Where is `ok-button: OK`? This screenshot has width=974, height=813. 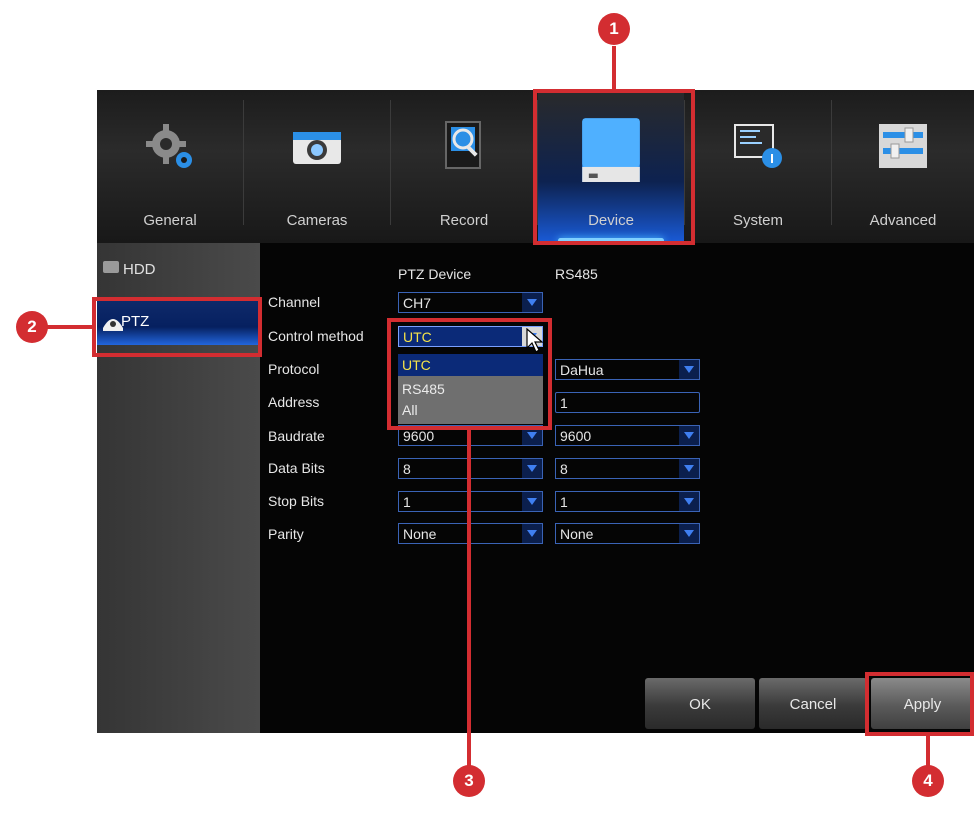
ok-button: OK is located at coordinates (700, 703).